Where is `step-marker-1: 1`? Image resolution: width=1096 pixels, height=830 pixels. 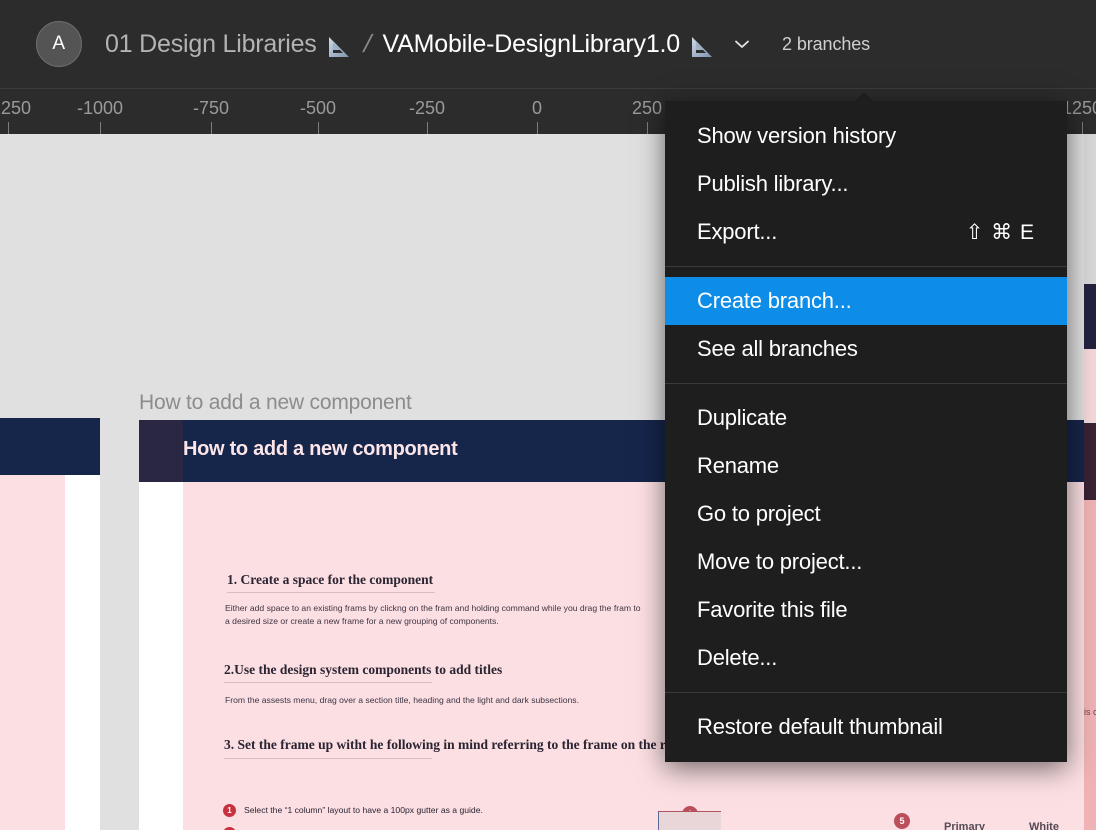
step-marker-1: 1 is located at coordinates (229, 810).